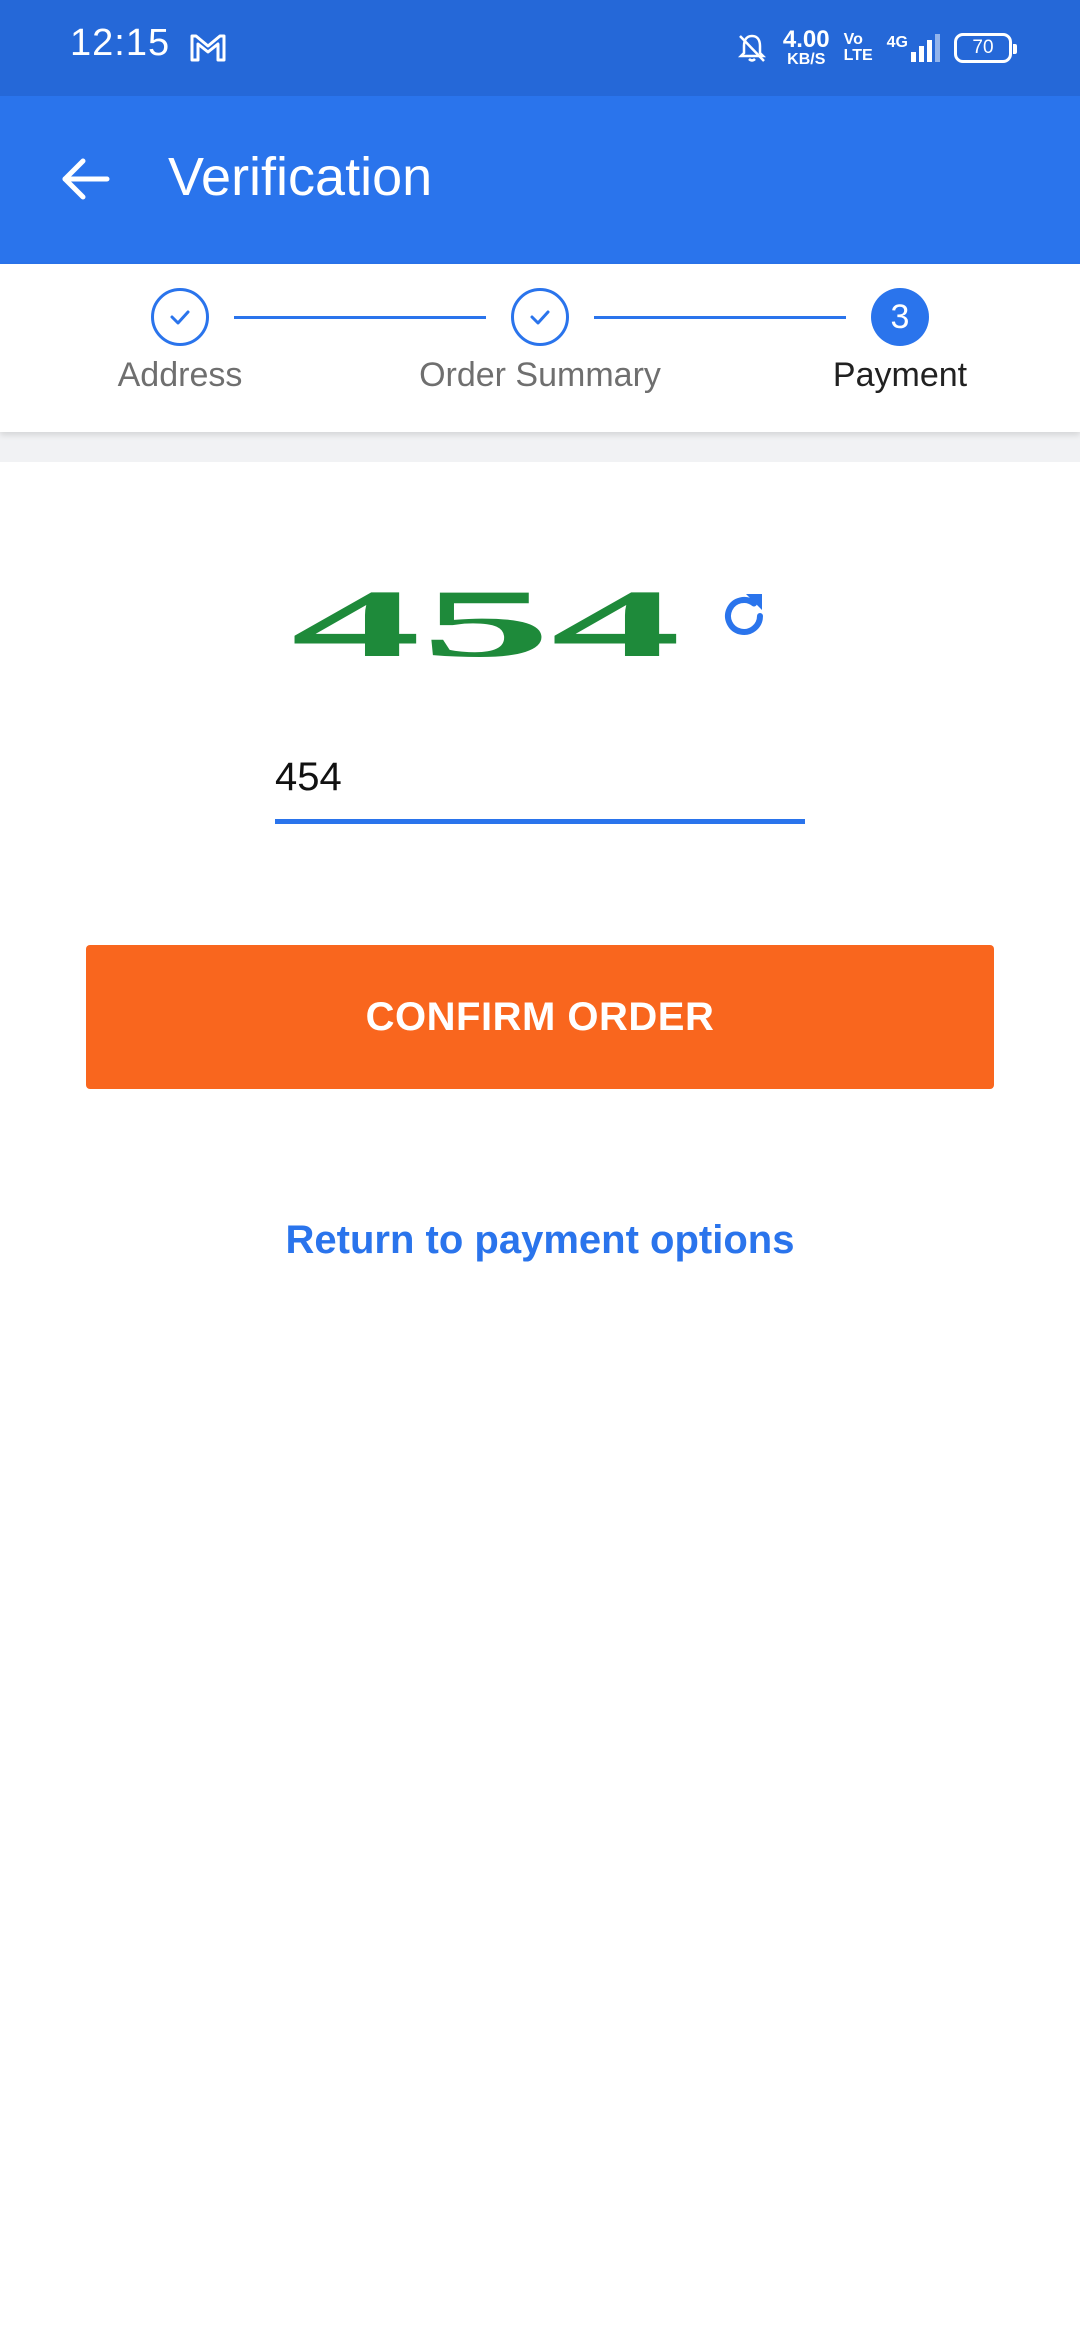 Image resolution: width=1080 pixels, height=2340 pixels. I want to click on net-speed: 4.00 KB/S, so click(806, 48).